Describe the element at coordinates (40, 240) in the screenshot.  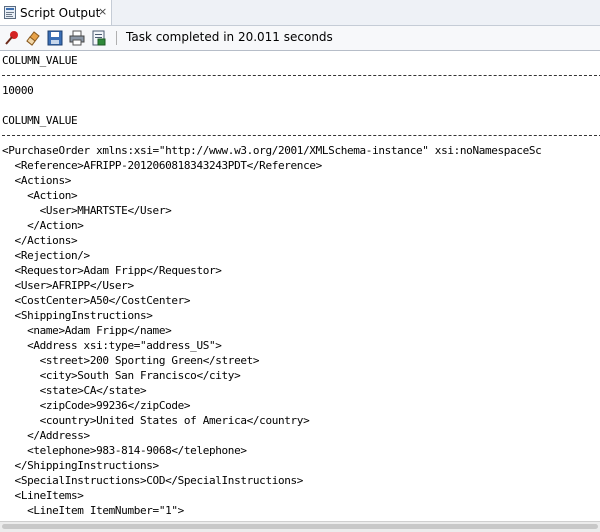
I see `output-line: </Actions>` at that location.